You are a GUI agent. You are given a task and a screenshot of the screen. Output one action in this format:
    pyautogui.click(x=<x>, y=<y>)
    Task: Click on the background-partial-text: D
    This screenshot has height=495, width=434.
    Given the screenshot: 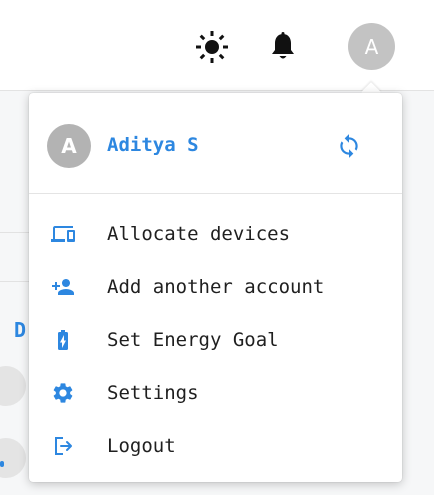 What is the action you would take?
    pyautogui.click(x=20, y=330)
    